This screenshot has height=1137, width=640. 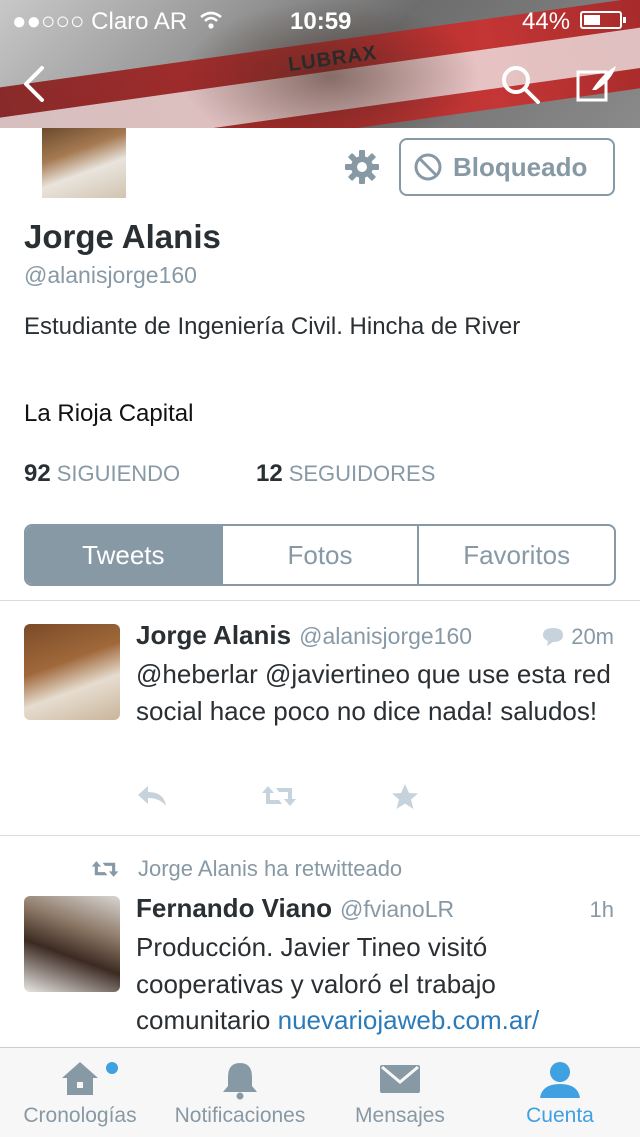 I want to click on tab-cuenta: Cuenta, so click(x=560, y=1092).